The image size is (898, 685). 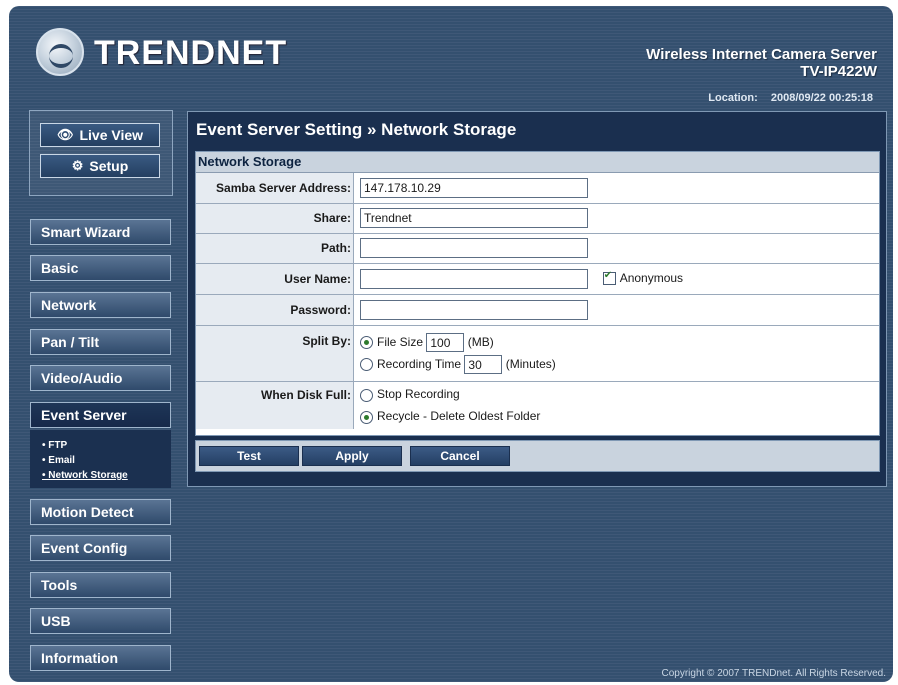 What do you see at coordinates (275, 310) in the screenshot?
I see `password-label: Password:` at bounding box center [275, 310].